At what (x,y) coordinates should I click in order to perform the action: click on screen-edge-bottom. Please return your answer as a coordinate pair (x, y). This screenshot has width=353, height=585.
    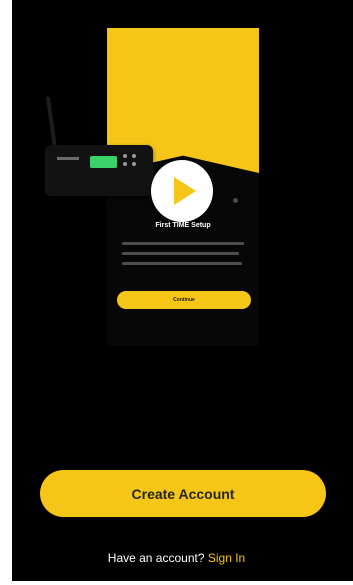
    Looking at the image, I should click on (176, 583).